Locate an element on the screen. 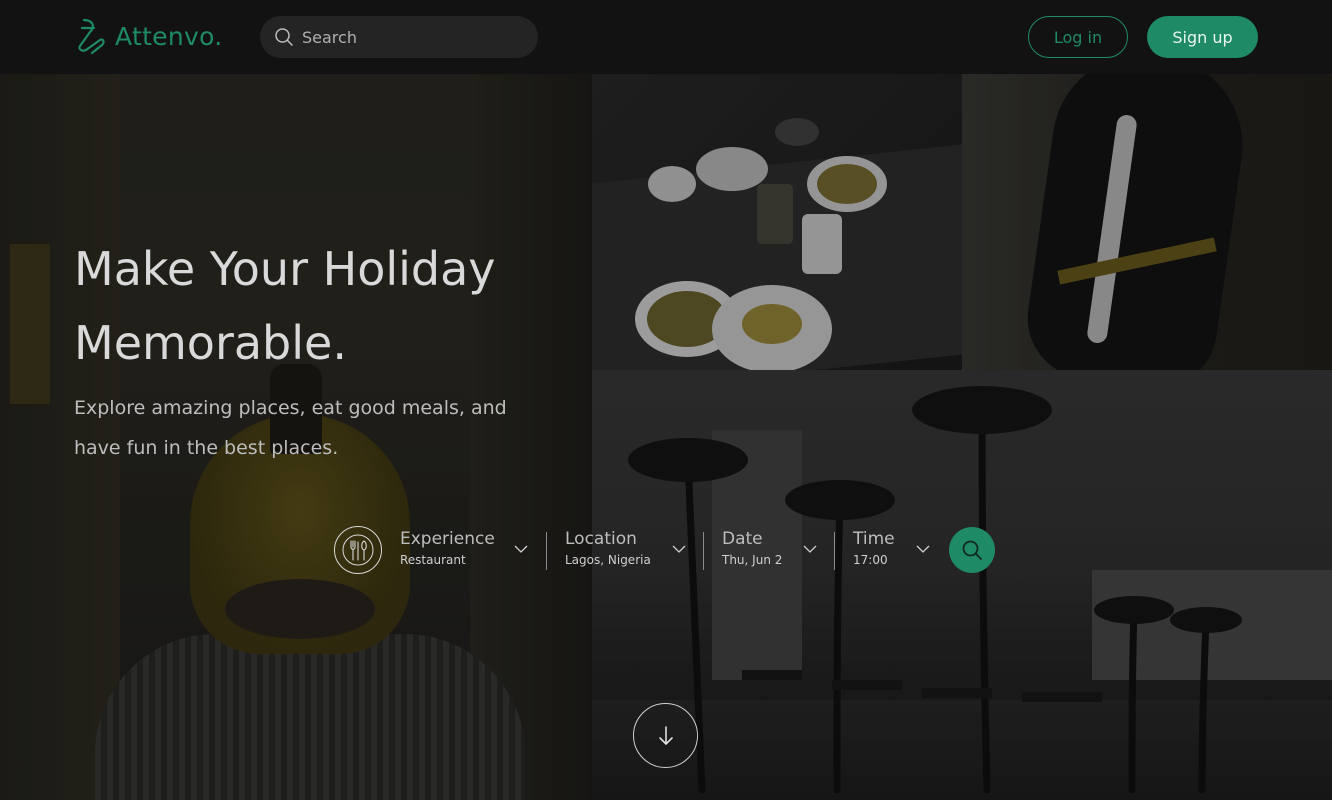 The height and width of the screenshot is (800, 1332). time-dropdown: Time 17:00 is located at coordinates (883, 551).